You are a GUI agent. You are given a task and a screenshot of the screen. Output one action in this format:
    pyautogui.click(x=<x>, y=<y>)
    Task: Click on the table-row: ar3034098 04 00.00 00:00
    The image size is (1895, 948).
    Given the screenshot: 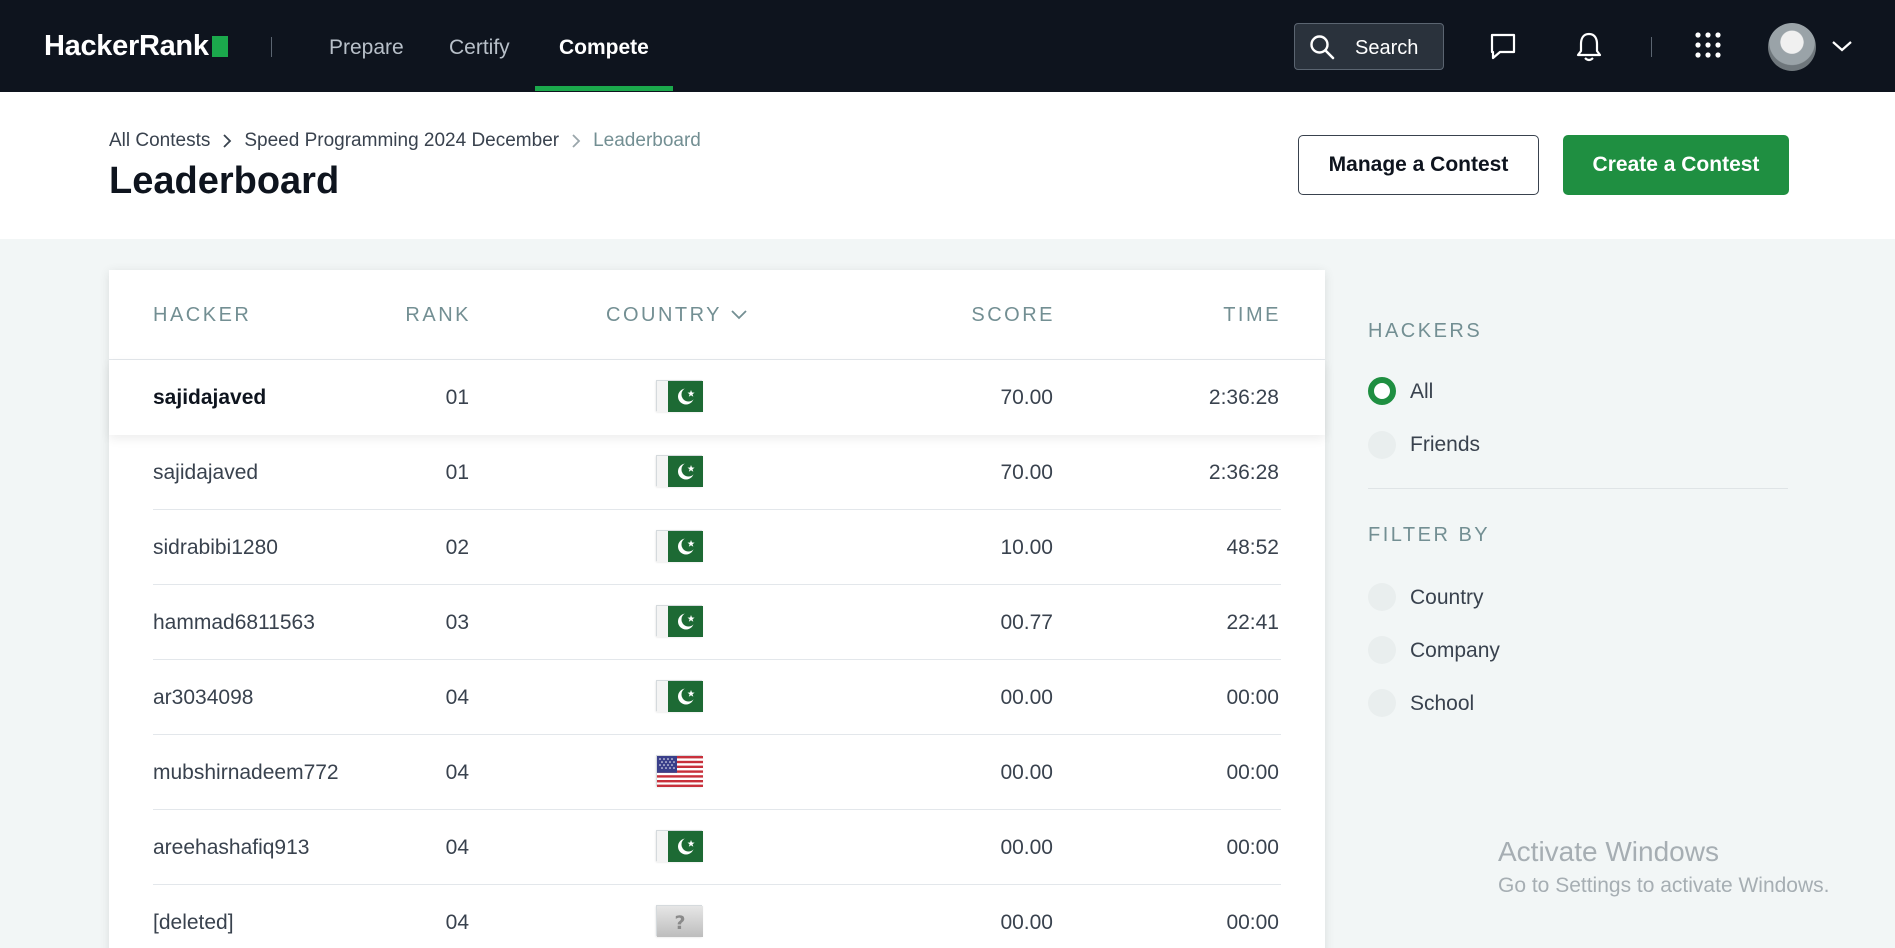 What is the action you would take?
    pyautogui.click(x=717, y=697)
    